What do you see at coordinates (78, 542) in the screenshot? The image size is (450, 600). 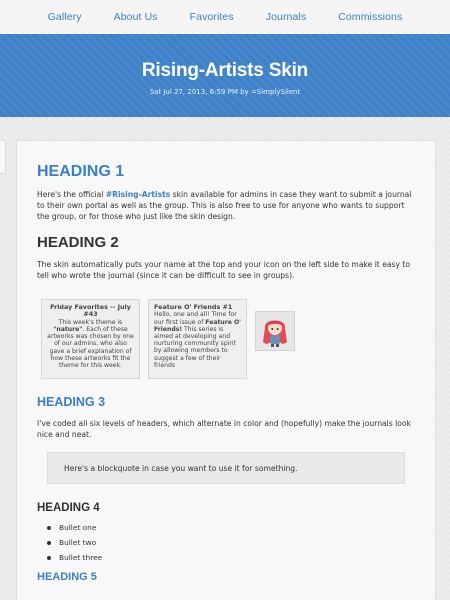 I see `list-item-text: Bullet two` at bounding box center [78, 542].